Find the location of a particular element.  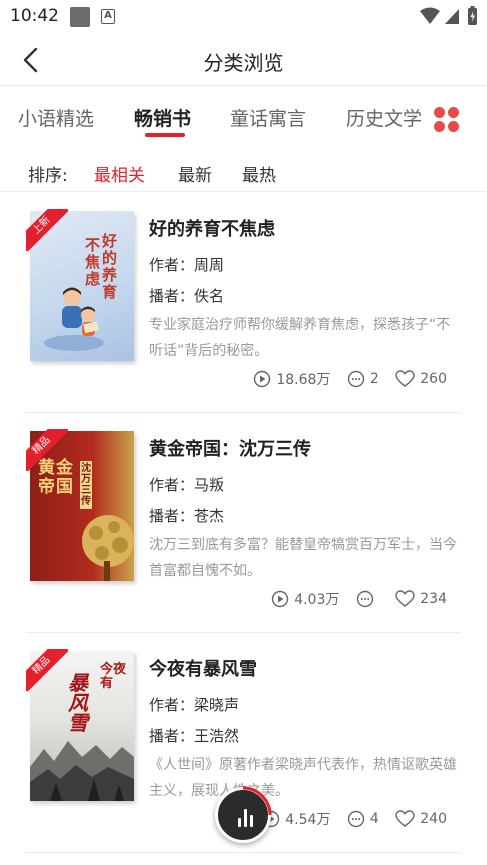

book-title: 今夜有暴风雪 is located at coordinates (203, 669).